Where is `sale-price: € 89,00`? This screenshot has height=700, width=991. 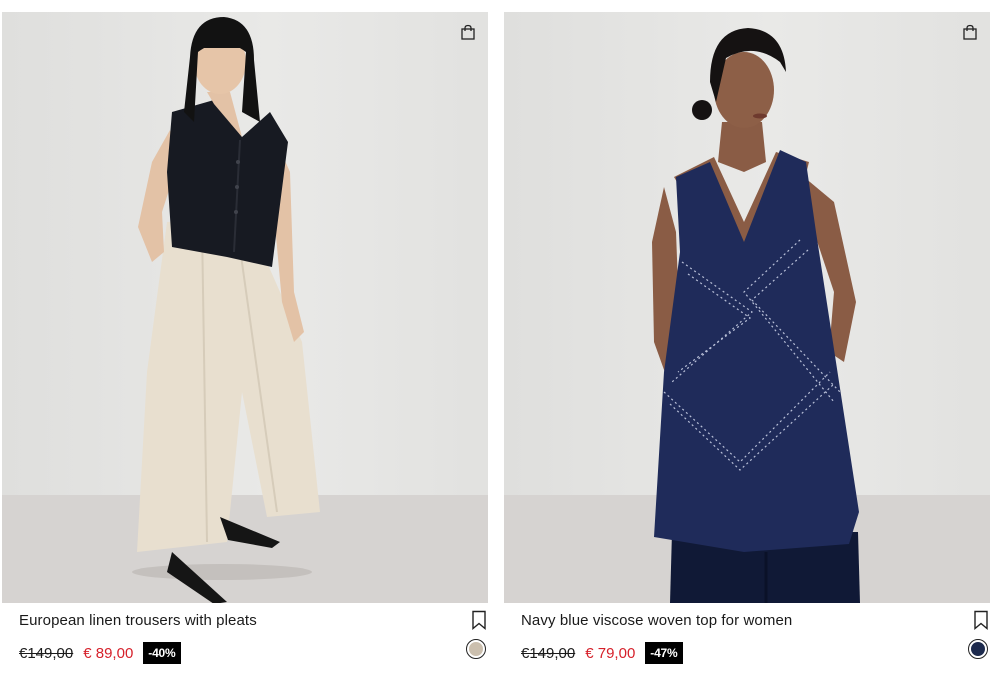 sale-price: € 89,00 is located at coordinates (108, 653).